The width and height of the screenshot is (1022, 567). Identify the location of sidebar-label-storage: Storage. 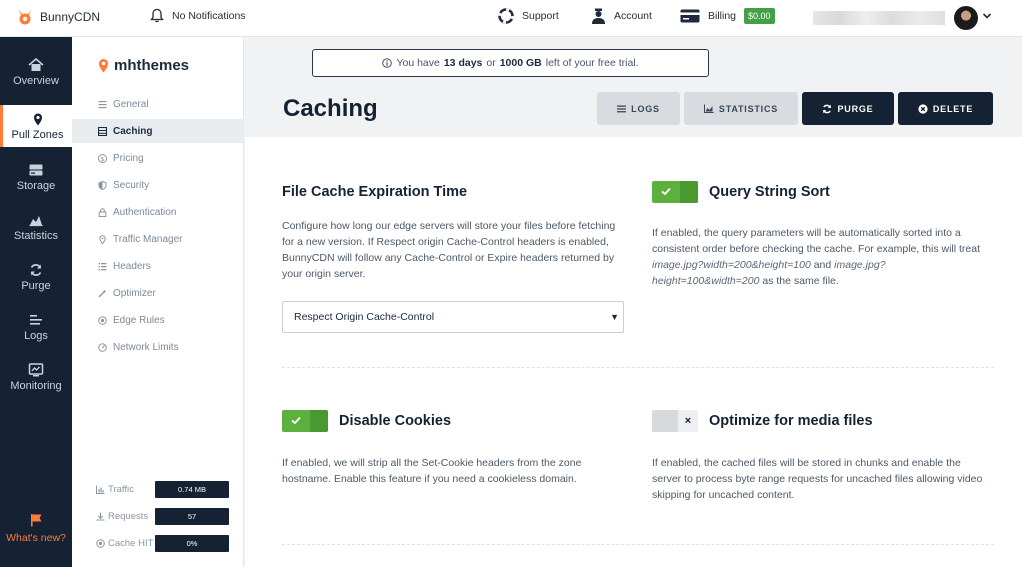
(36, 186).